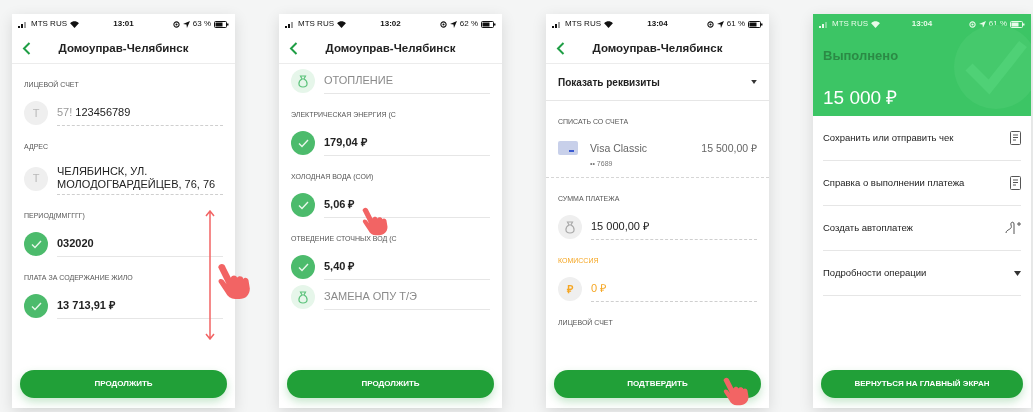  Describe the element at coordinates (123, 24) in the screenshot. I see `status-time: 13:01` at that location.